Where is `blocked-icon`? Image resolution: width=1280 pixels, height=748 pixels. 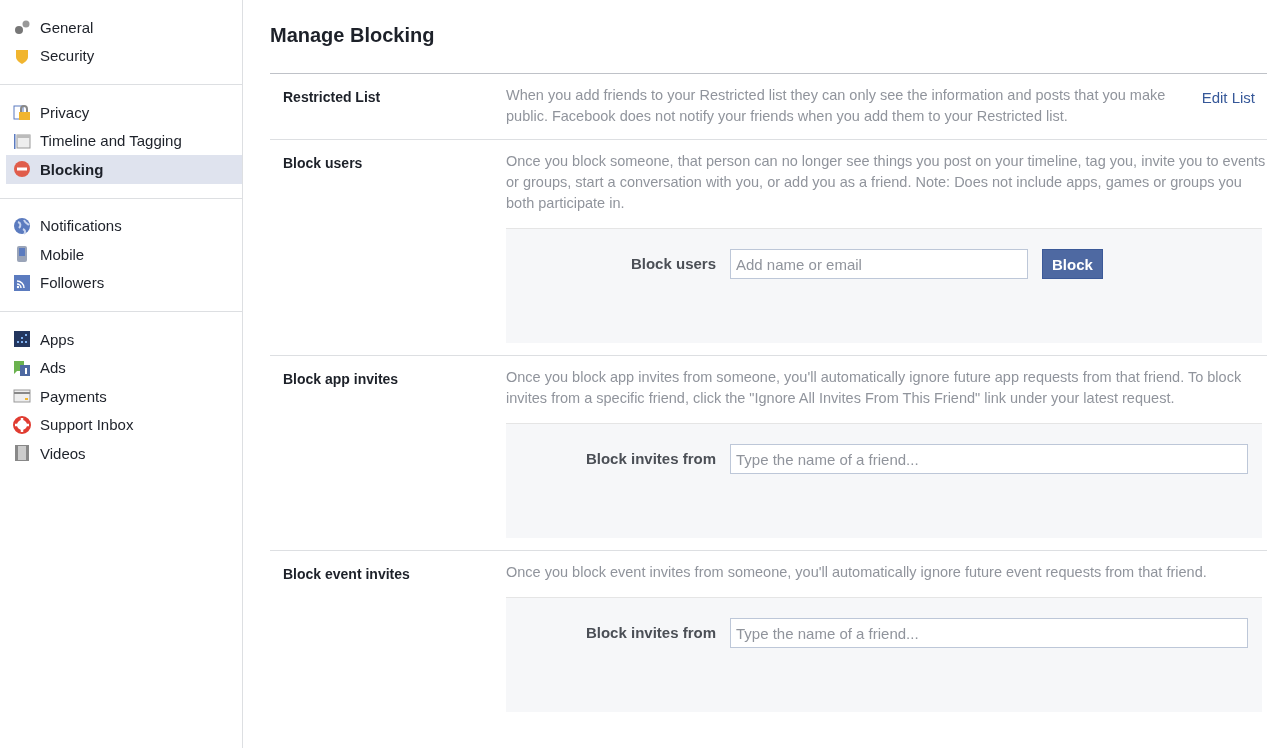
blocked-icon is located at coordinates (22, 169).